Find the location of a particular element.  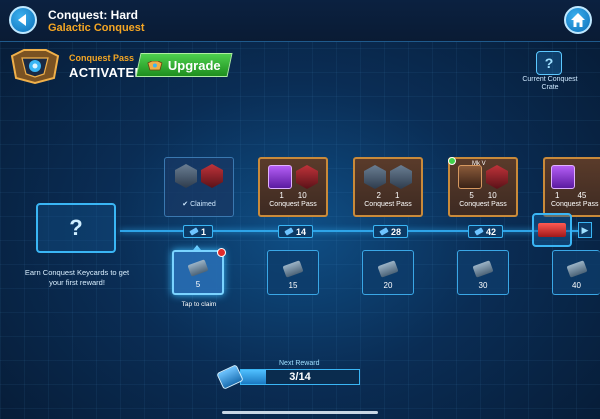

home-icon is located at coordinates (578, 20).